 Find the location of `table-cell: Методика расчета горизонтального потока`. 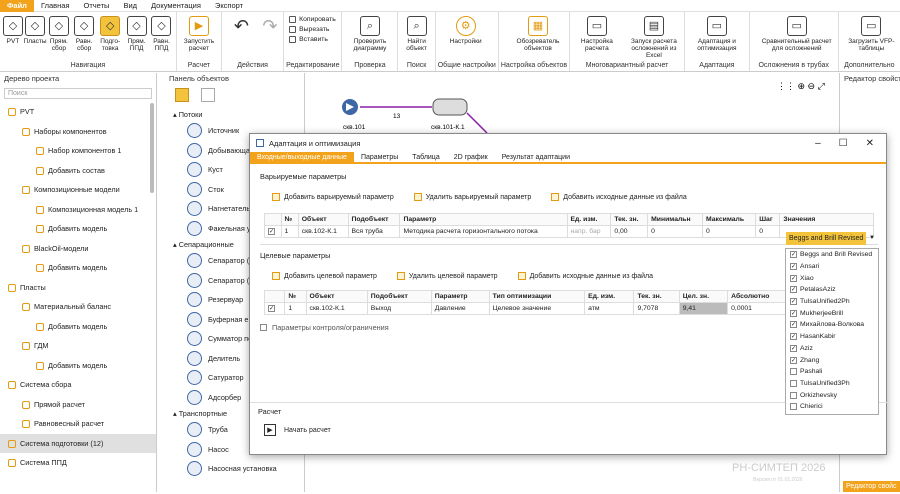

table-cell: Методика расчета горизонтального потока is located at coordinates (483, 231).